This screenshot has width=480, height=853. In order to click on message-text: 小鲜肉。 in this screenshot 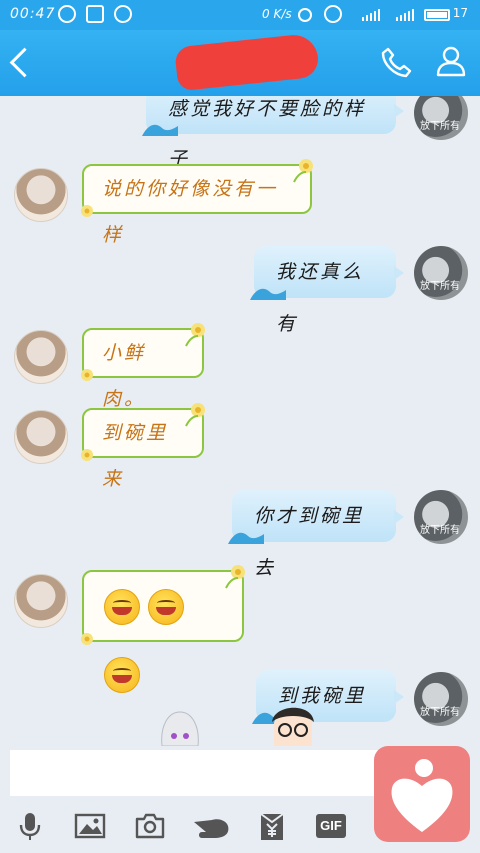, I will do `click(124, 376)`.